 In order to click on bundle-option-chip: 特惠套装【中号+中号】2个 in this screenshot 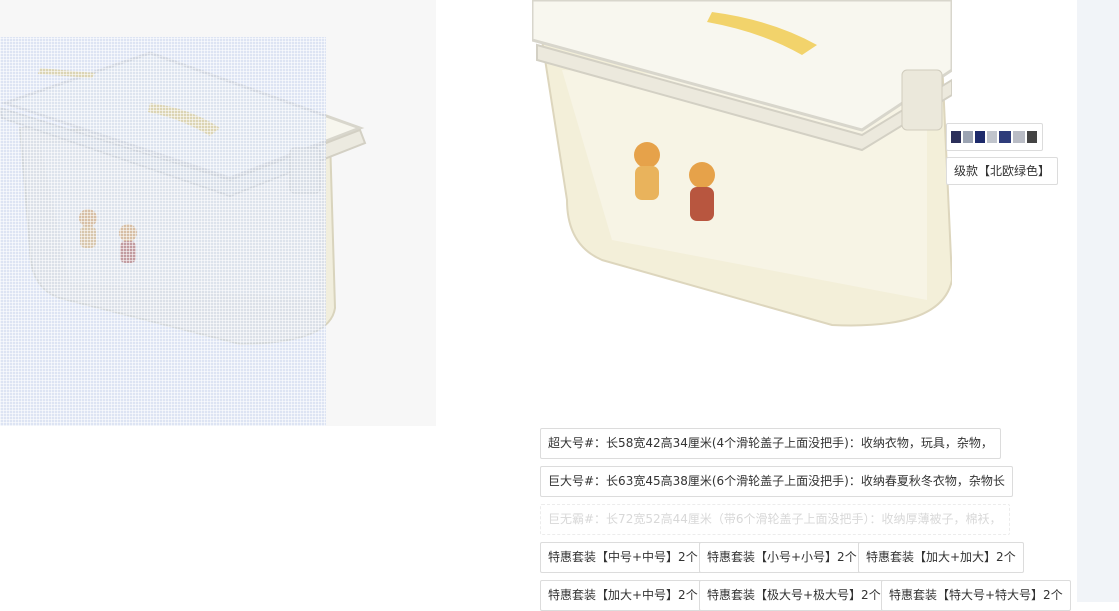, I will do `click(623, 557)`.